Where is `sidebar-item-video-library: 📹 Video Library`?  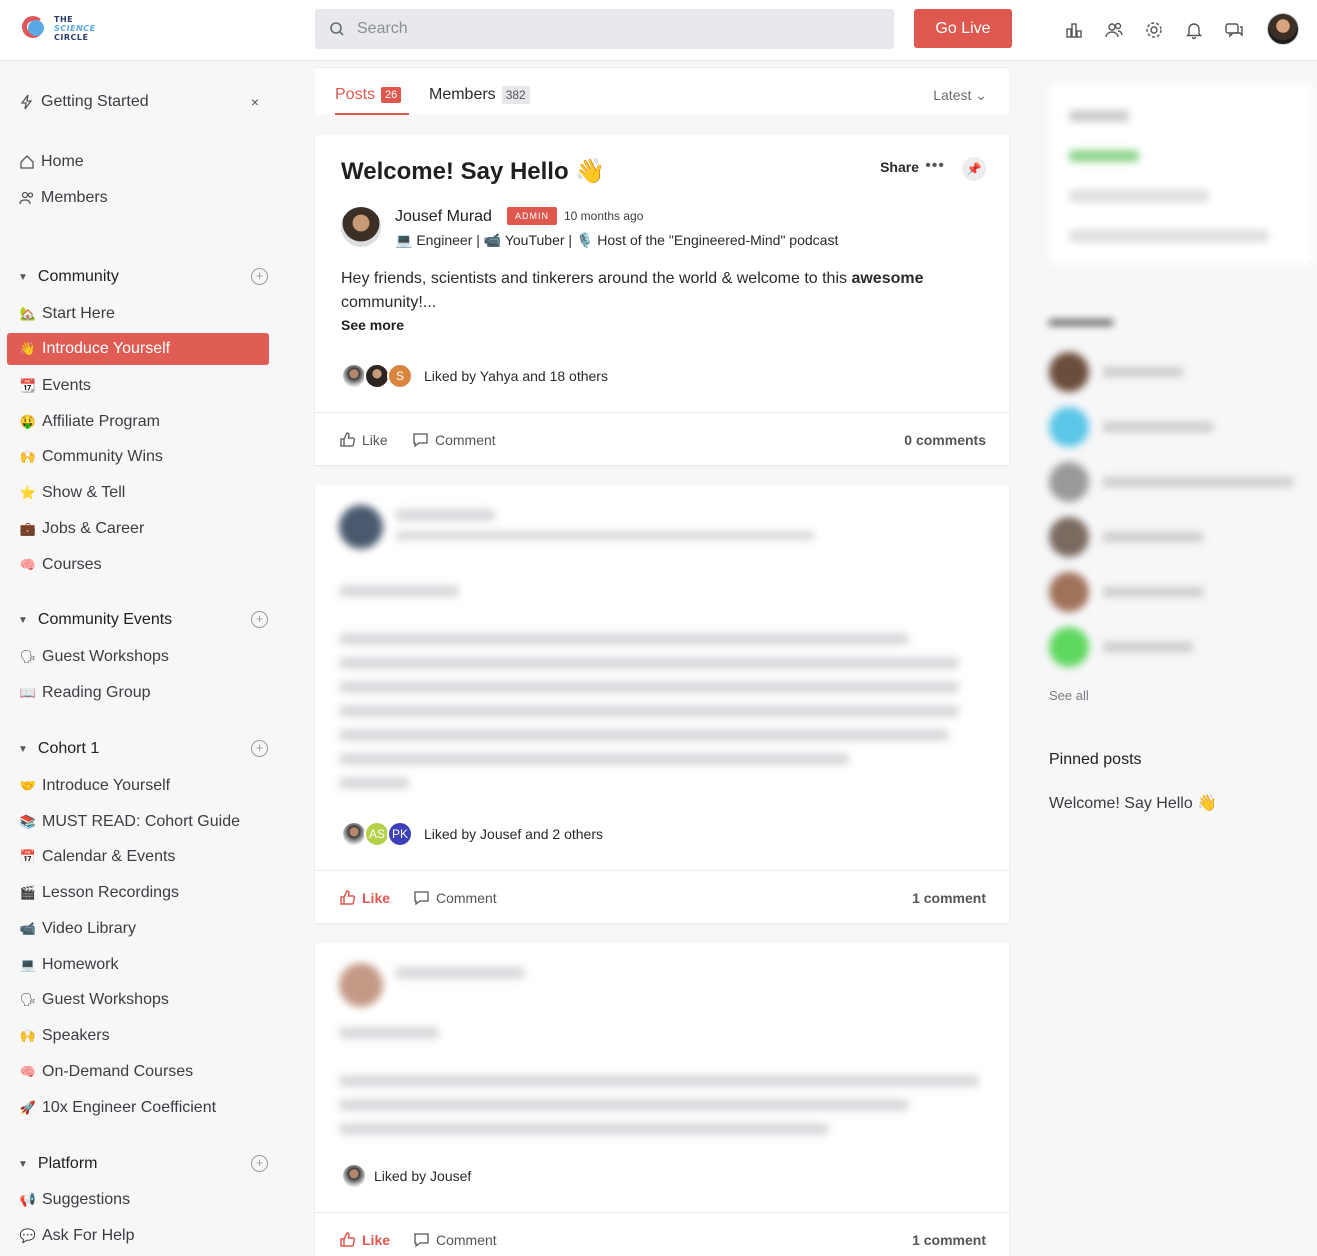
sidebar-item-video-library: 📹 Video Library is located at coordinates (138, 929).